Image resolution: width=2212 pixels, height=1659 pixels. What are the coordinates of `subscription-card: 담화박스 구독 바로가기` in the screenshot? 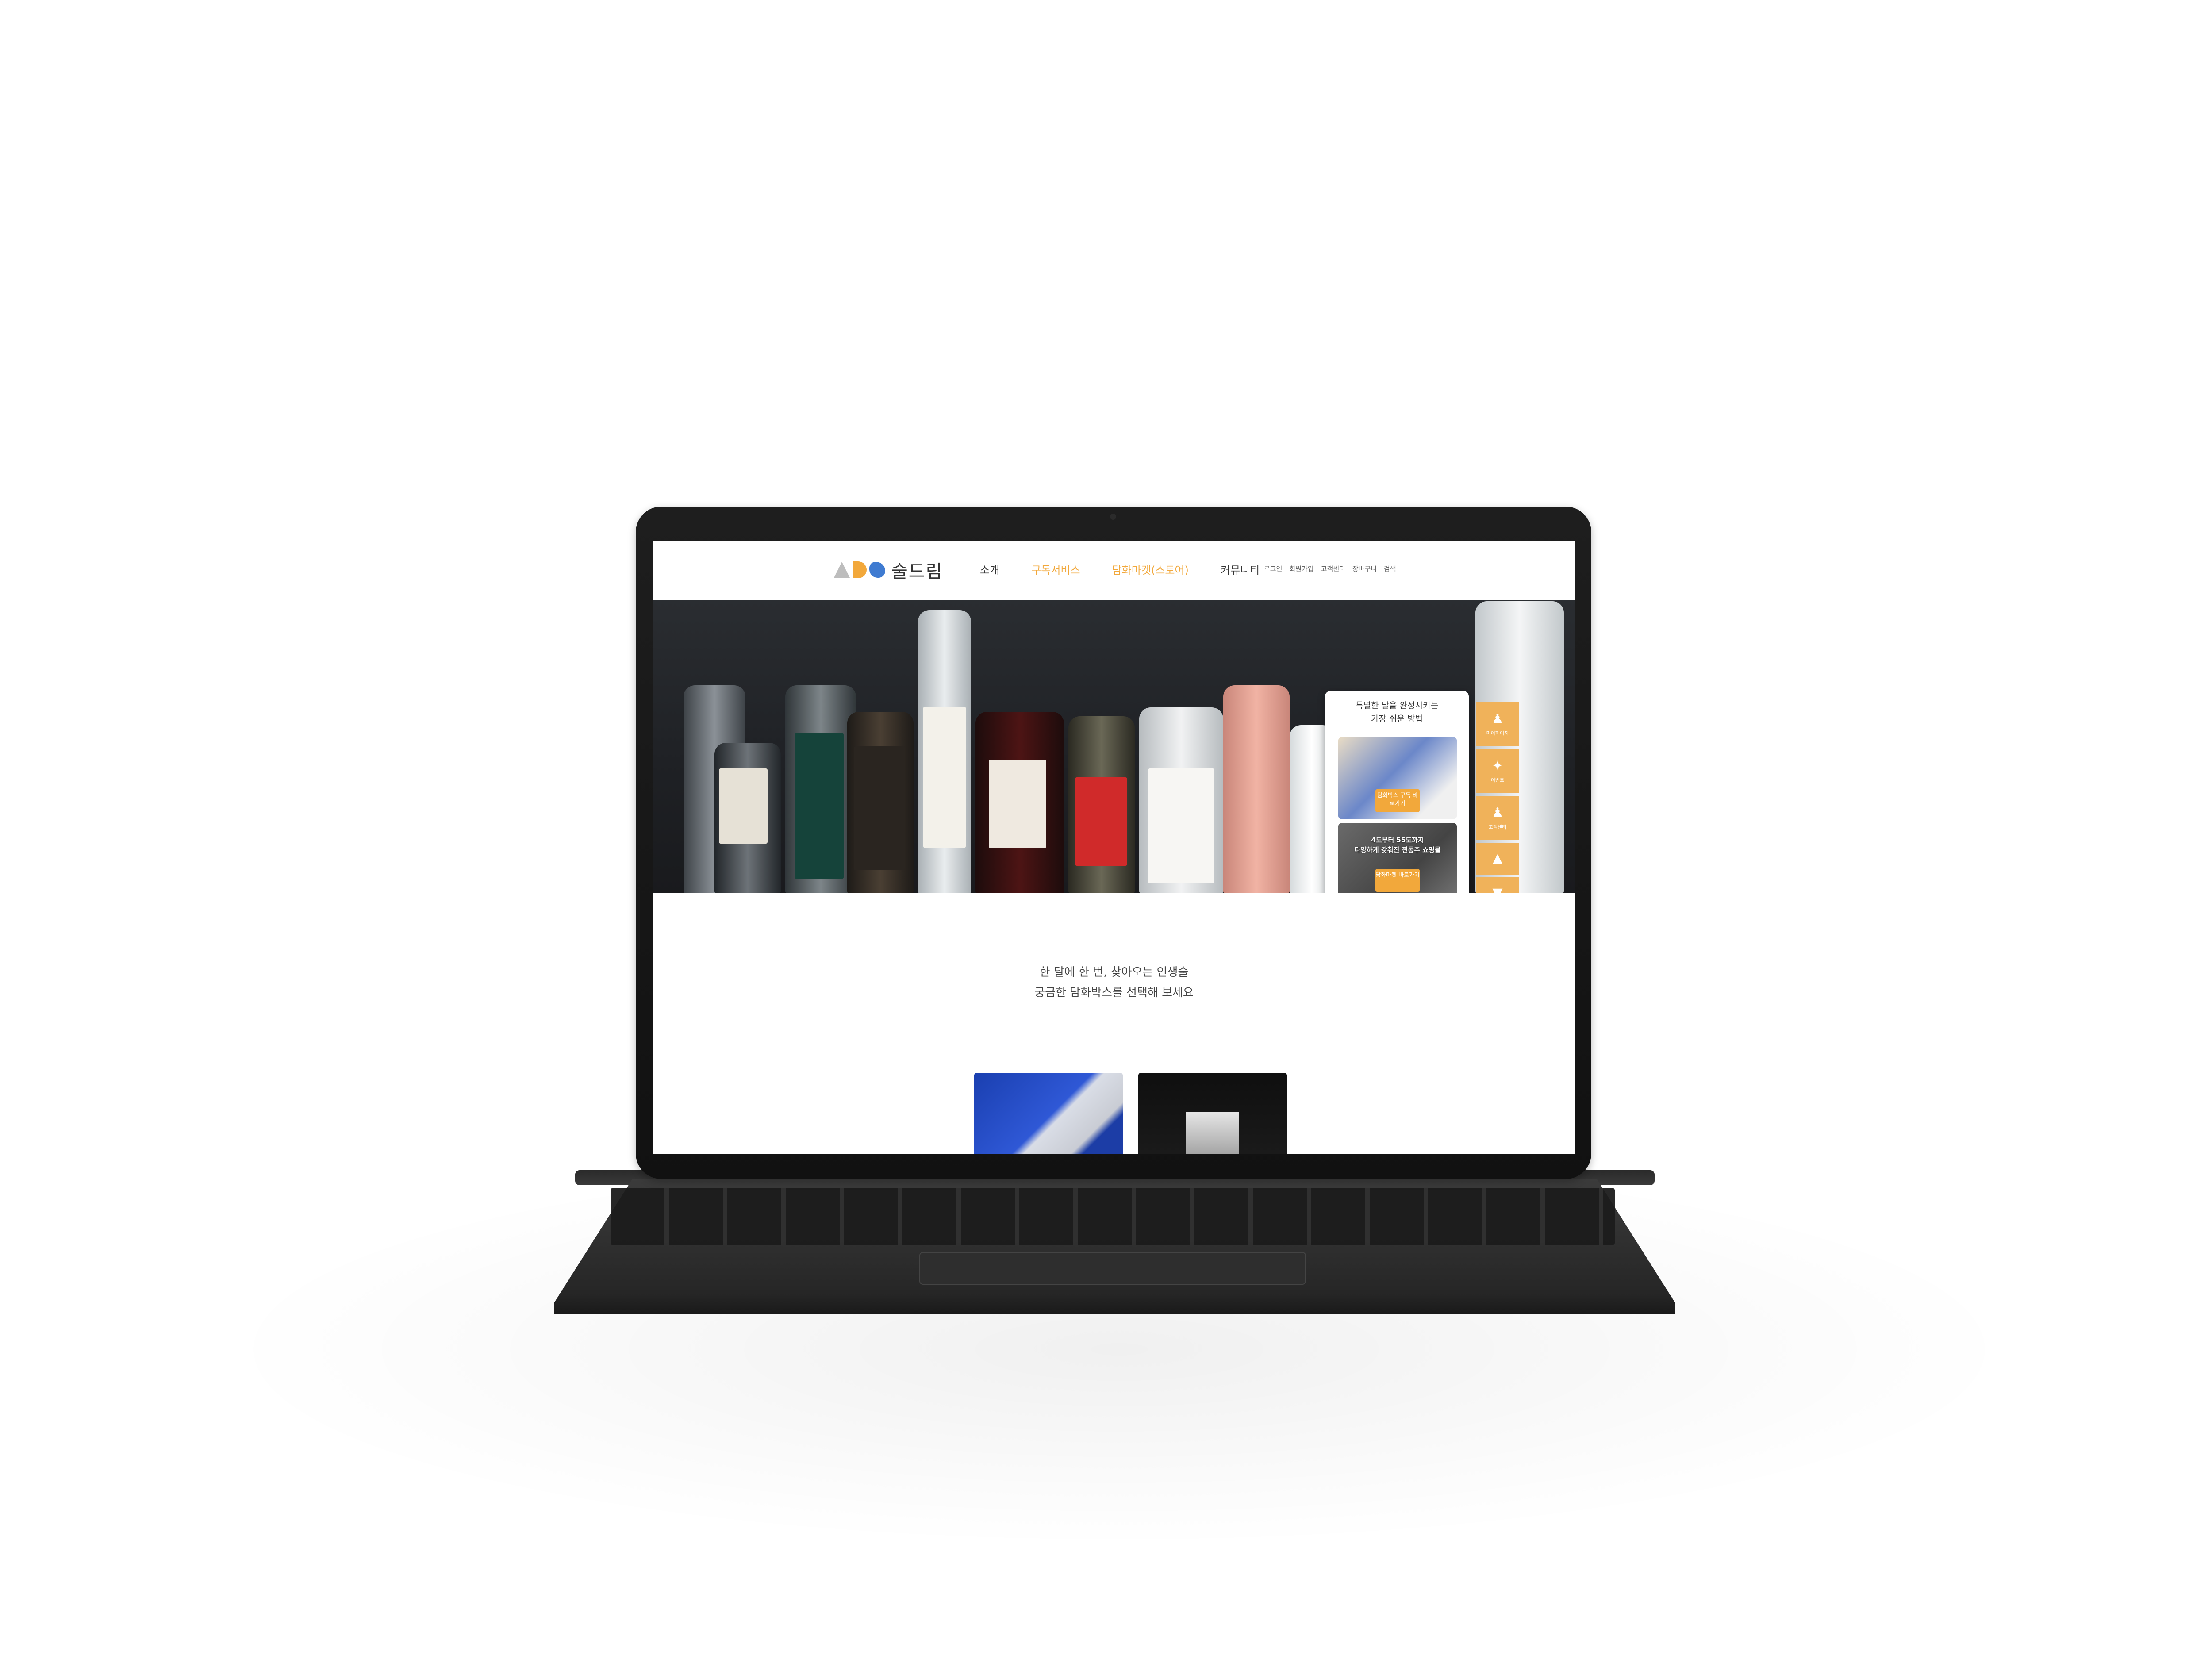 It's located at (1398, 778).